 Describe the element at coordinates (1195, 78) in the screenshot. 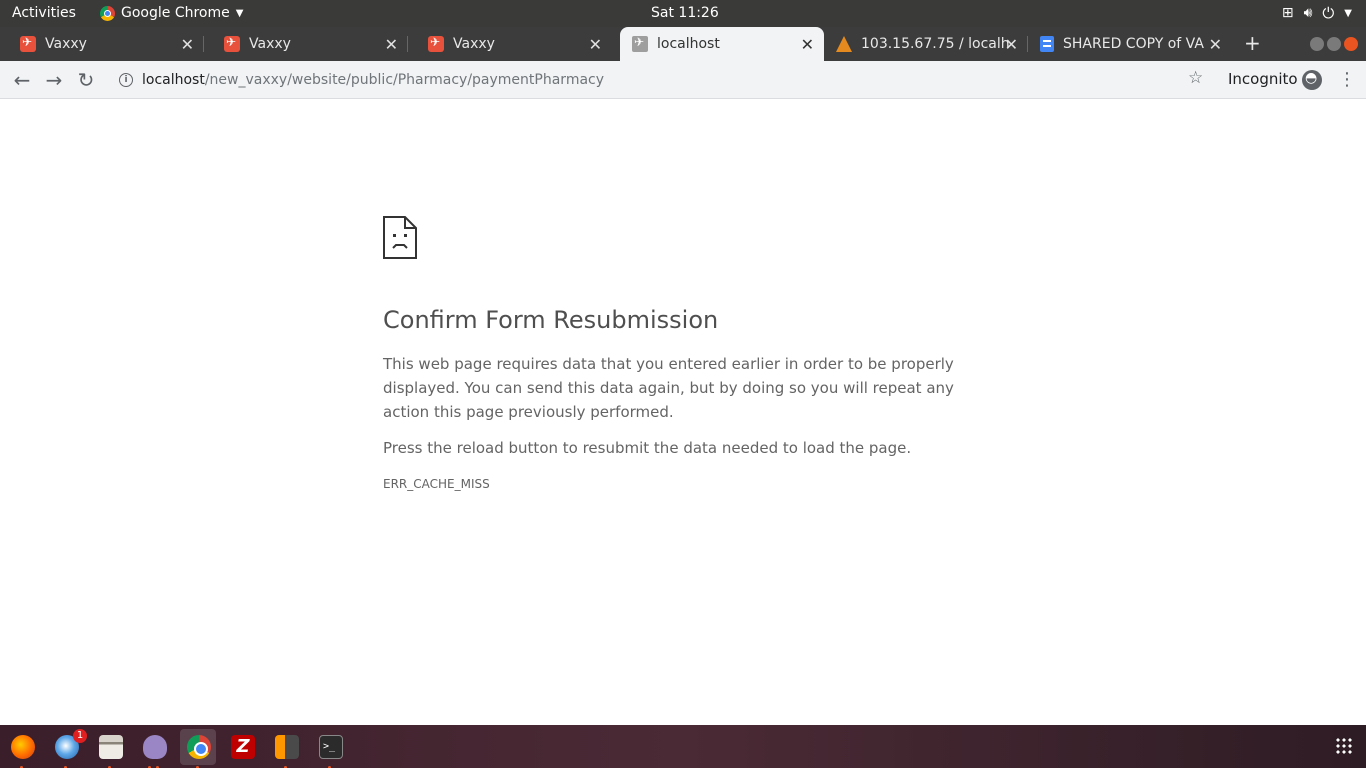

I see `bookmark-star-icon: ☆` at that location.